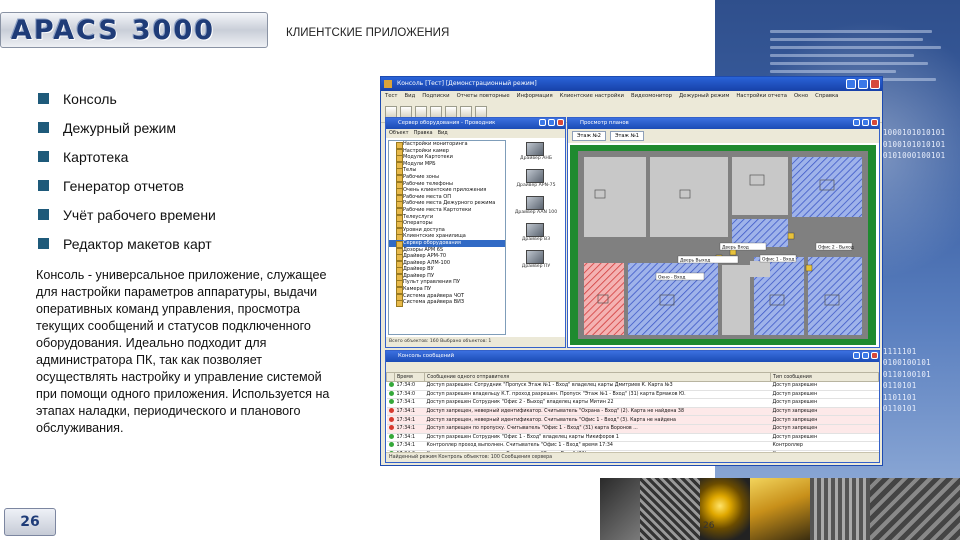 This screenshot has height=540, width=960. I want to click on plan-label: Офис 2 - Выход, so click(836, 248).